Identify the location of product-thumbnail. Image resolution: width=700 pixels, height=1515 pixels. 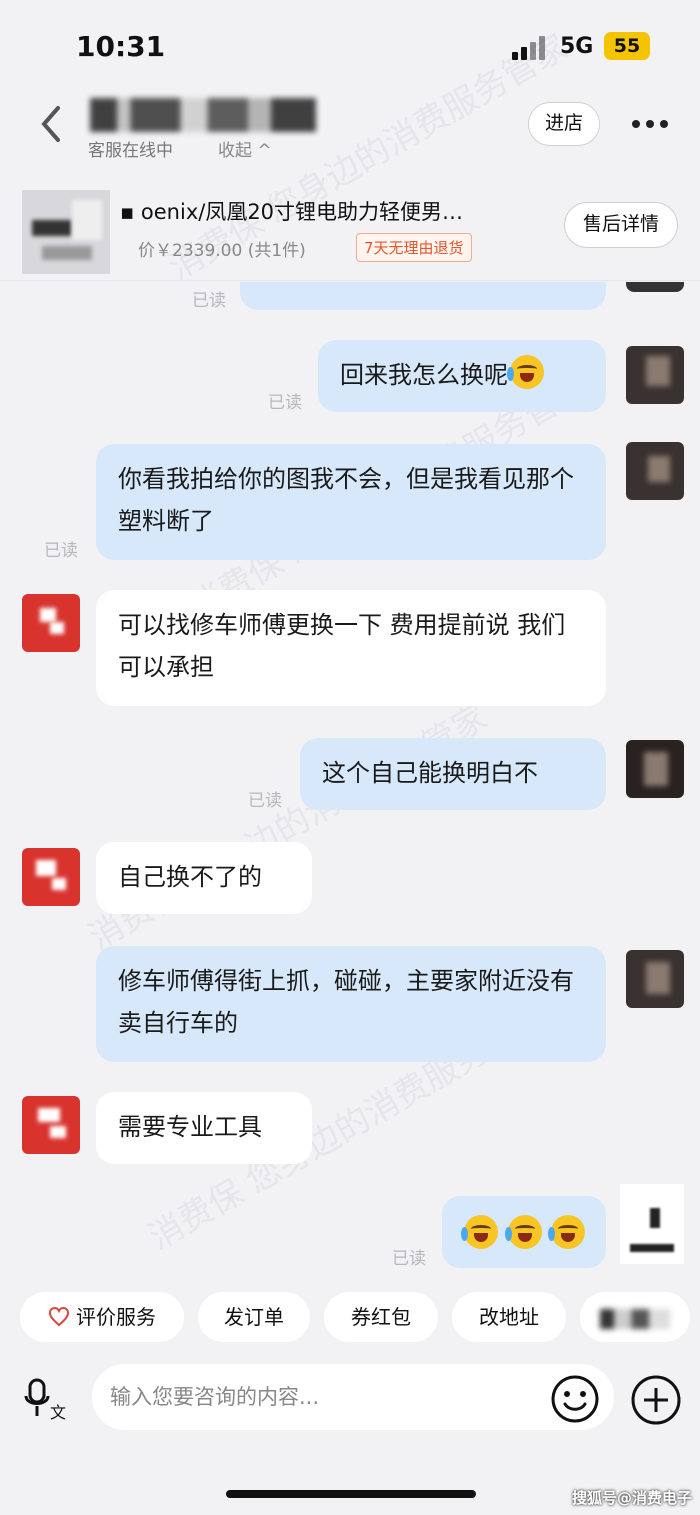
(66, 232).